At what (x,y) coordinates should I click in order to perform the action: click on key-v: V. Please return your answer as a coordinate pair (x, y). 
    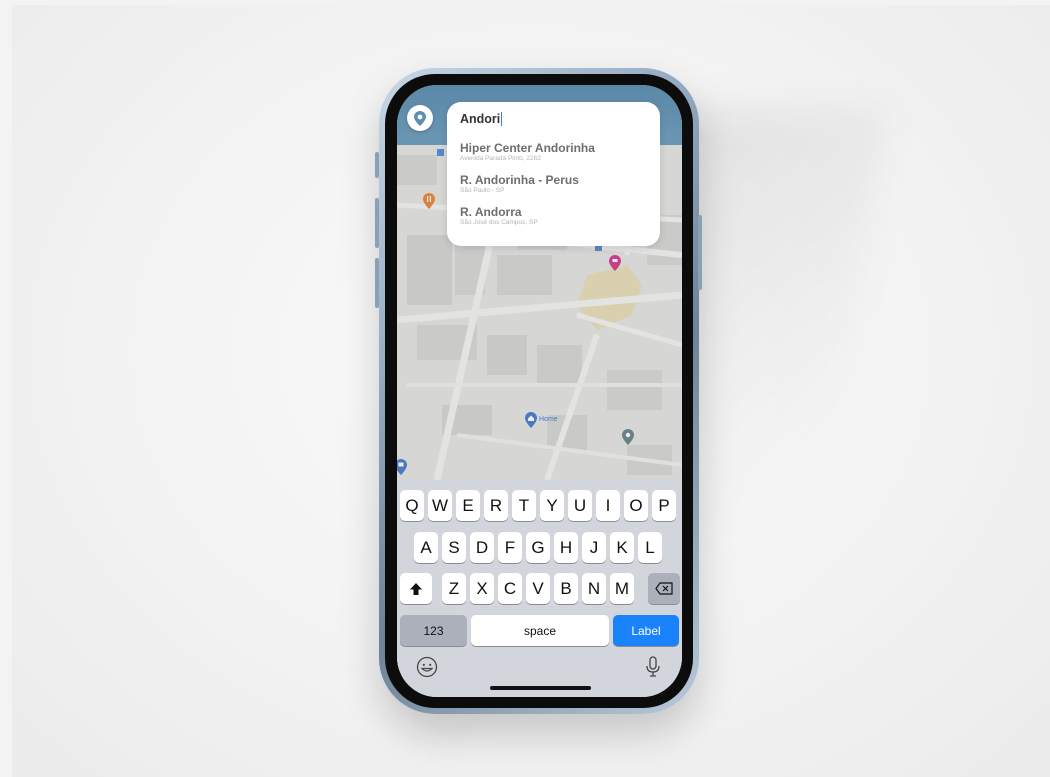
    Looking at the image, I should click on (538, 588).